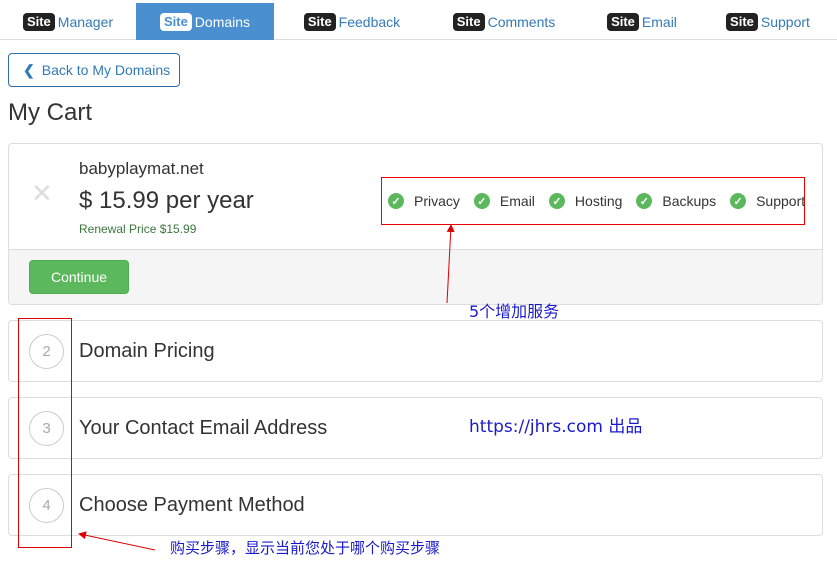 This screenshot has width=837, height=579. I want to click on step-title: Domain Pricing, so click(147, 351).